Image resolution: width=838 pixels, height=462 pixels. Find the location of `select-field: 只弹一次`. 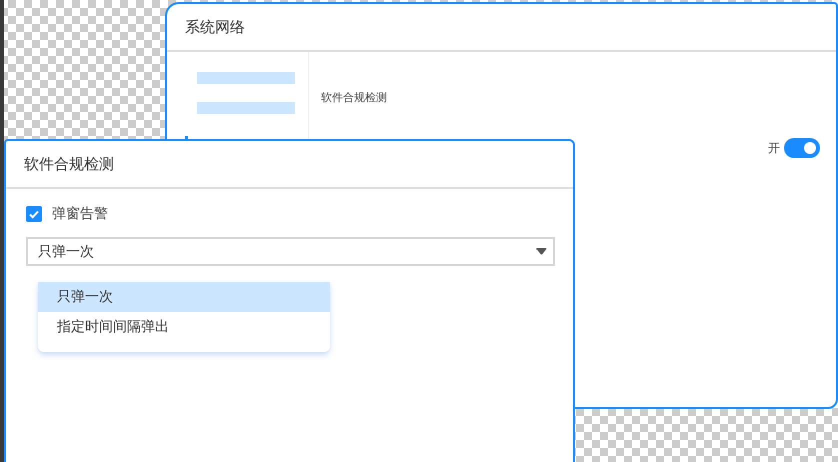

select-field: 只弹一次 is located at coordinates (290, 251).